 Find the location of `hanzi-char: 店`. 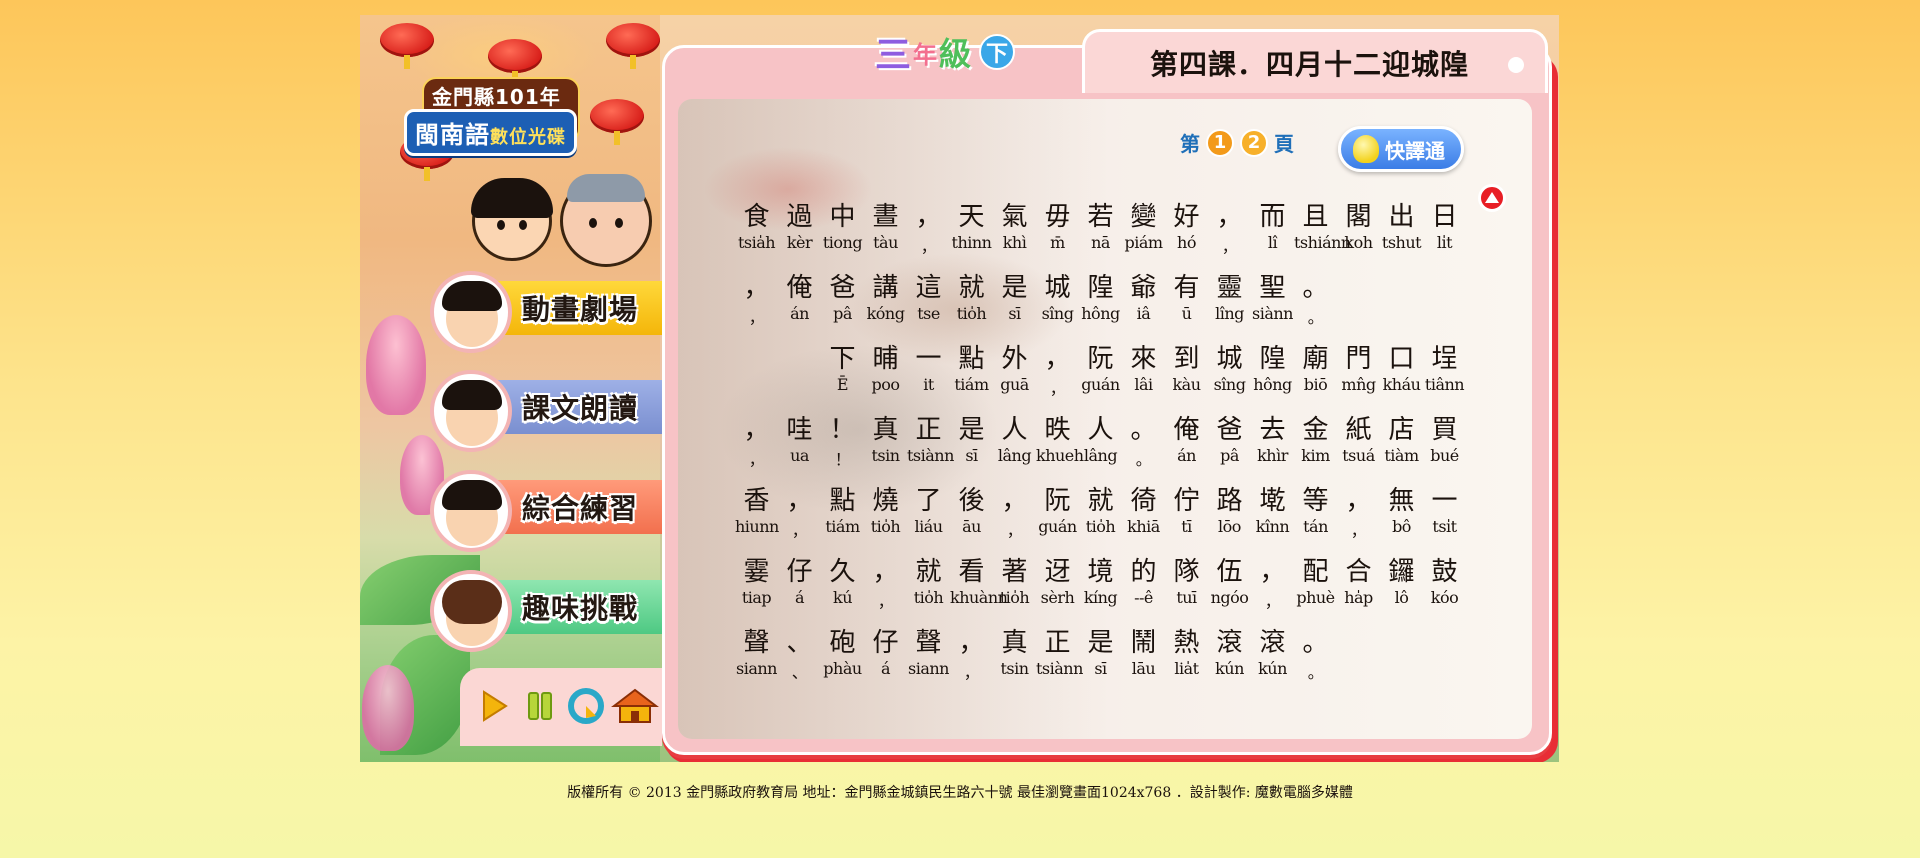

hanzi-char: 店 is located at coordinates (1401, 430).